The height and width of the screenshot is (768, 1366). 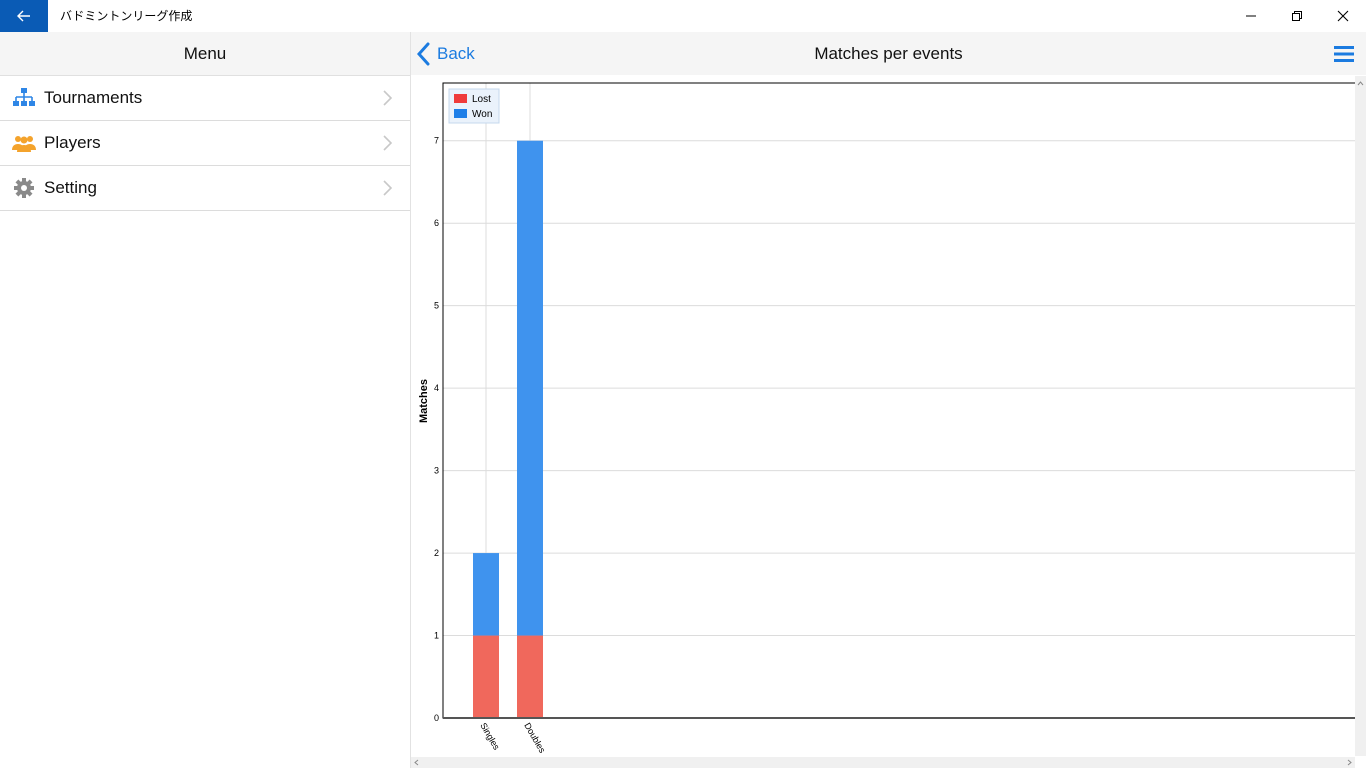 What do you see at coordinates (683, 16) in the screenshot?
I see `title-bar: バドミントンリーグ作成` at bounding box center [683, 16].